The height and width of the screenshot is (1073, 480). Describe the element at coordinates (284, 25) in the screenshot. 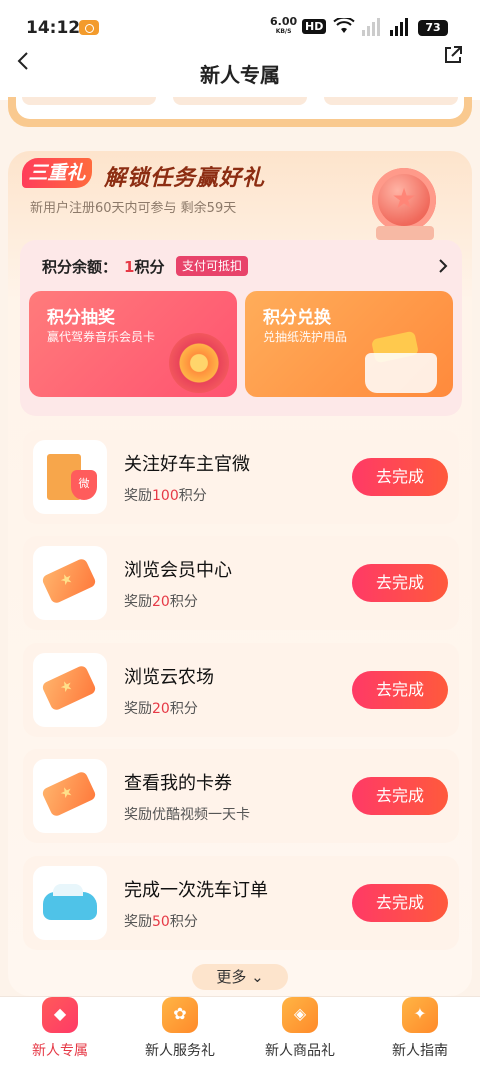

I see `network-rate: 6.00 KB/S` at that location.